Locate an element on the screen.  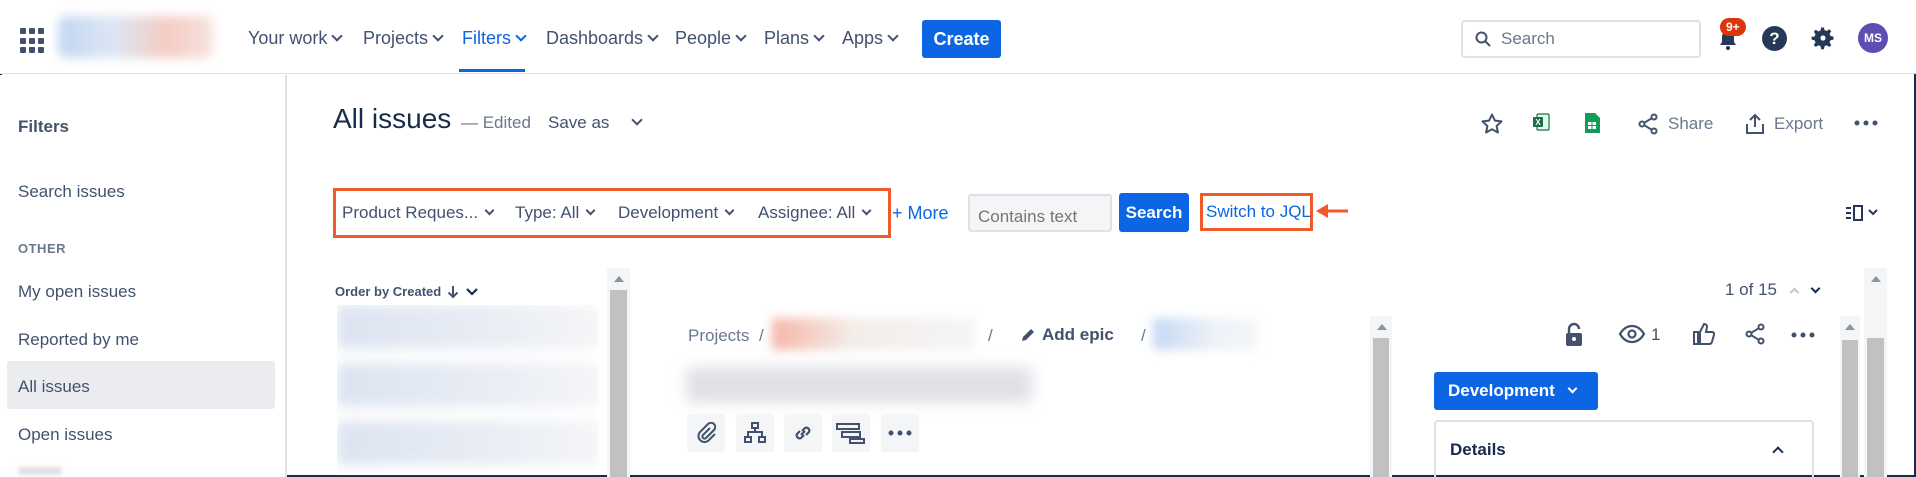
nav-label: Dashboards is located at coordinates (595, 38).